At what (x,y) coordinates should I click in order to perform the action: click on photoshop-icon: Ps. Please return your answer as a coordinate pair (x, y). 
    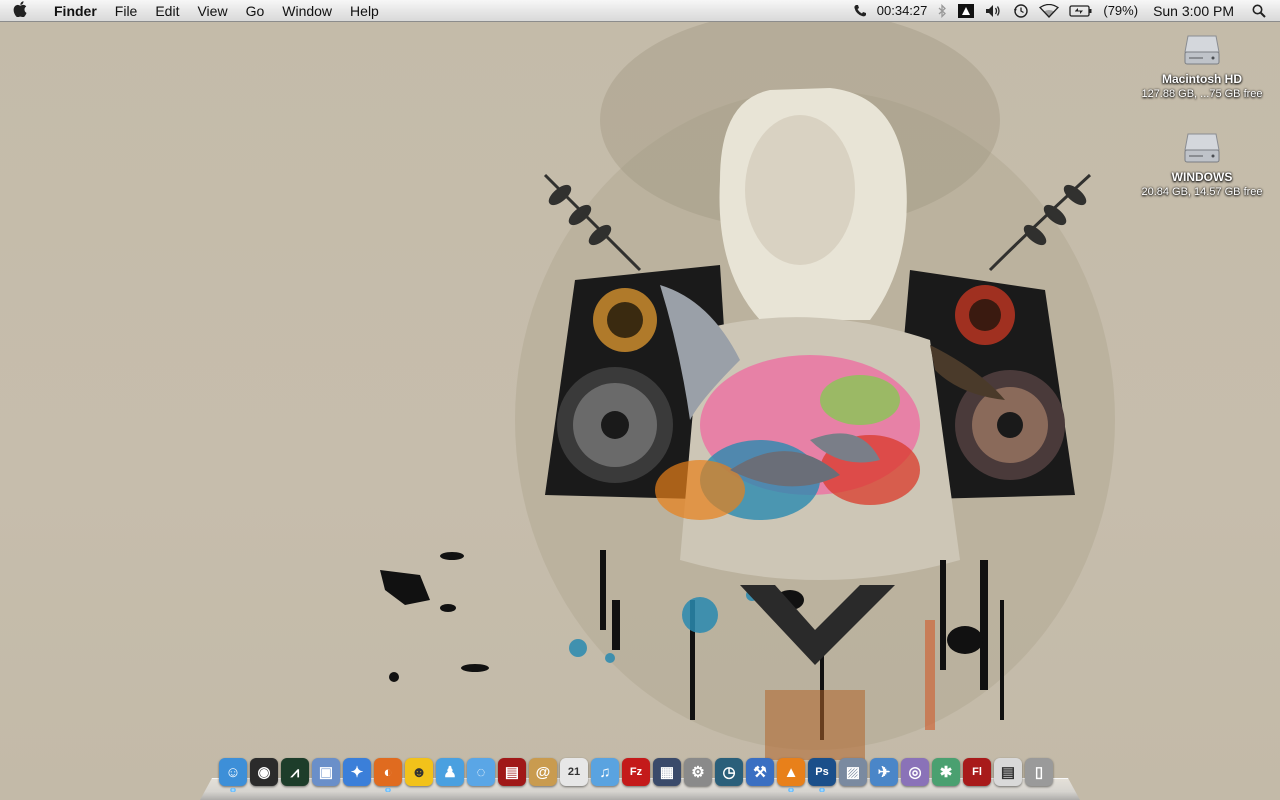
    Looking at the image, I should click on (822, 772).